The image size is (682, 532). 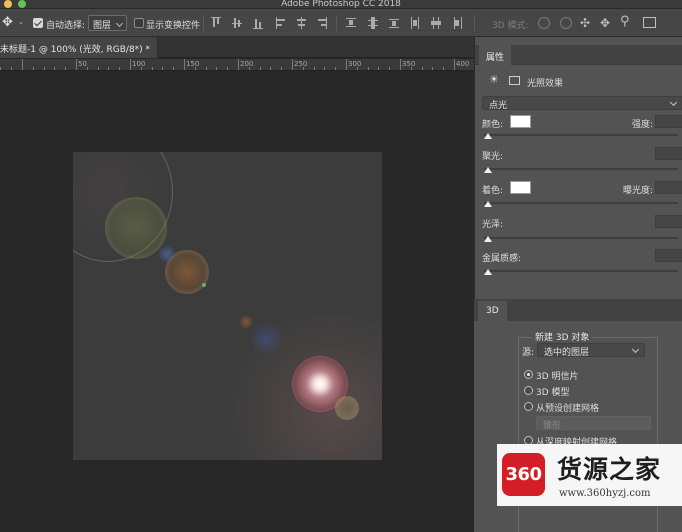 I want to click on show-transform-label: 显示变换控件, so click(x=173, y=26).